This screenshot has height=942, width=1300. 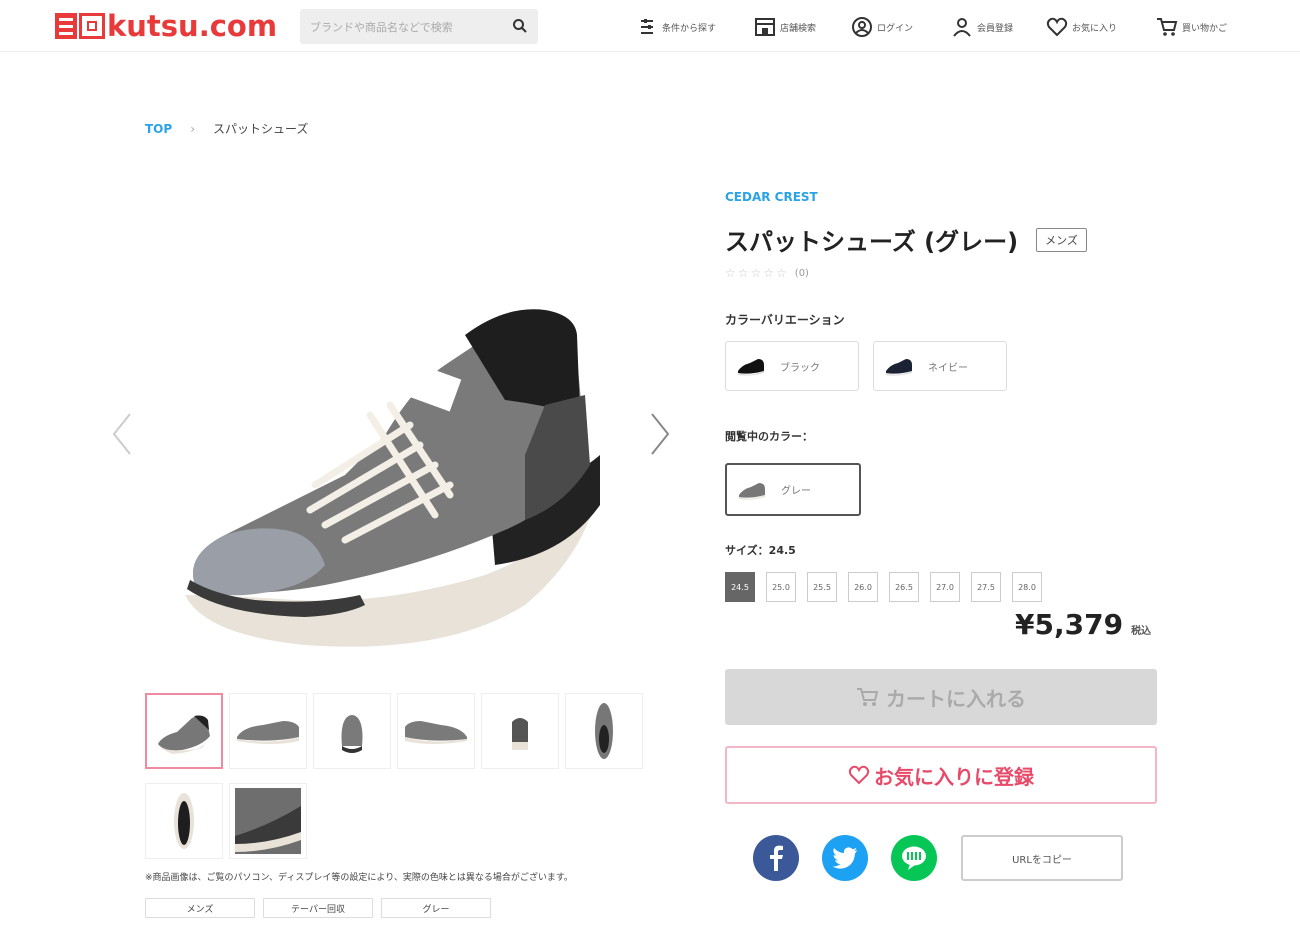 I want to click on logo-text: kutsu.com, so click(x=192, y=26).